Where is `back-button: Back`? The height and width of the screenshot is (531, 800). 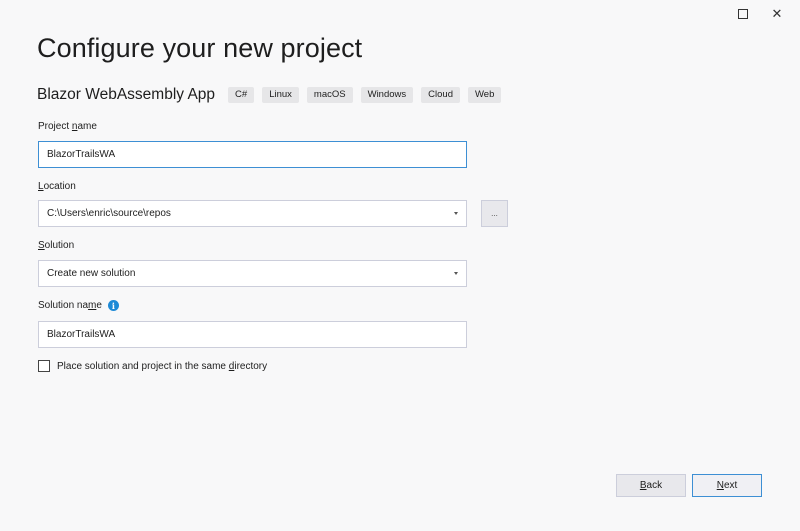
back-button: Back is located at coordinates (651, 485).